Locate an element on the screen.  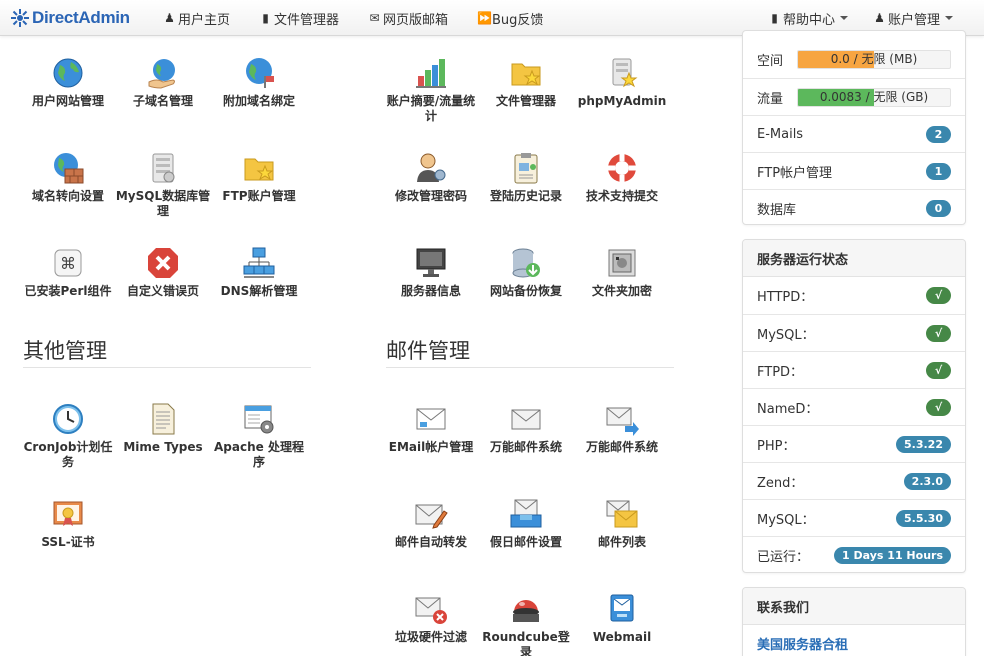
grid-label: 域名转向设置 is located at coordinates (67, 196).